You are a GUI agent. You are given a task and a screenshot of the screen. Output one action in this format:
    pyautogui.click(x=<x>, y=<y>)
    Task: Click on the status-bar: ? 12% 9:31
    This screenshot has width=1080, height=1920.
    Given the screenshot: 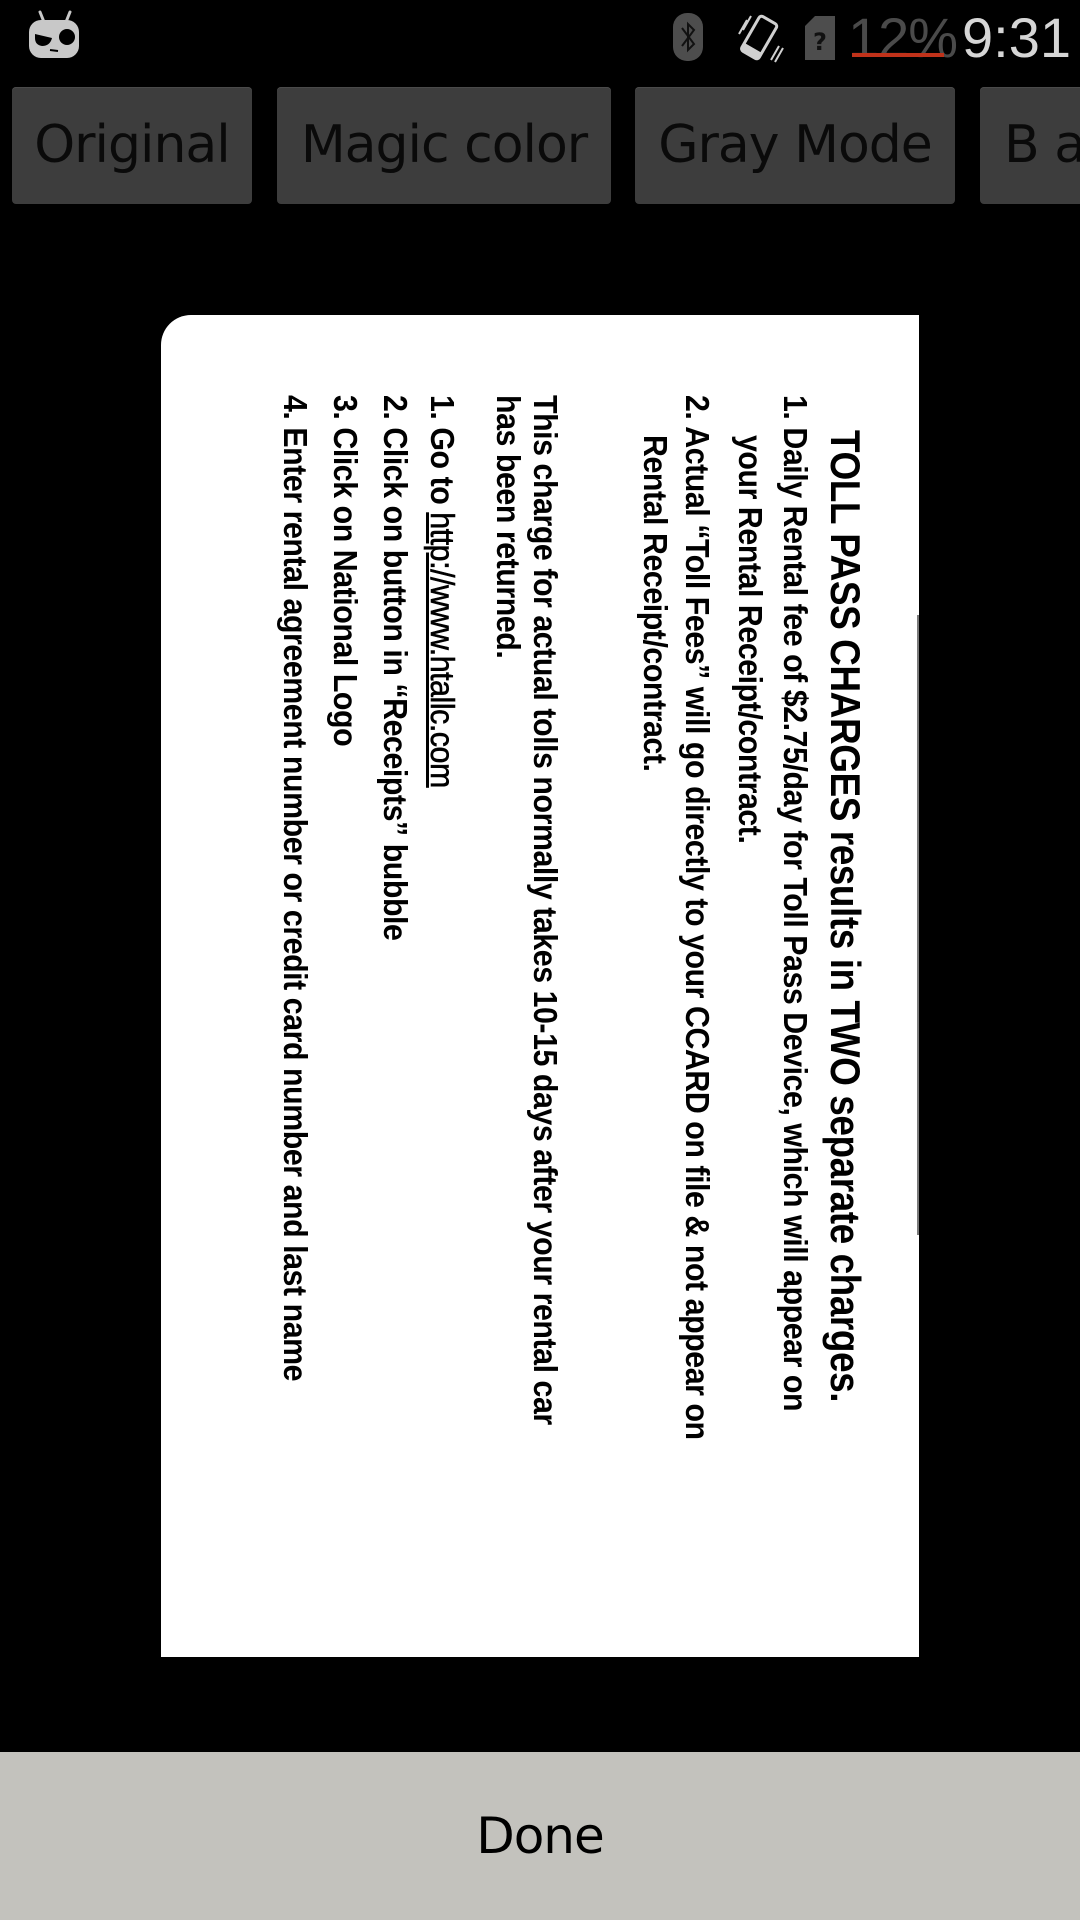 What is the action you would take?
    pyautogui.click(x=540, y=37)
    